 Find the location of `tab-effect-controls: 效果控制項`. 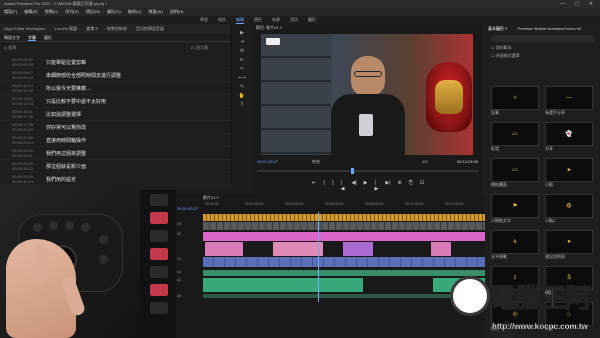

tab-effect-controls: 效果控制項 is located at coordinates (117, 28).